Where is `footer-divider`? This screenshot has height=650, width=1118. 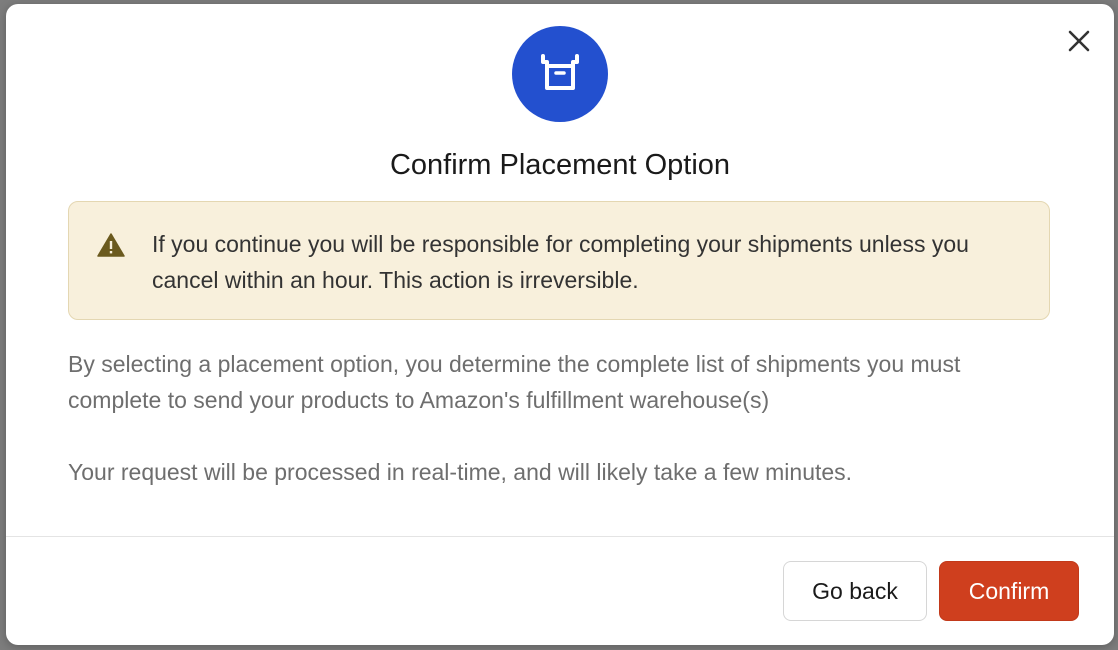 footer-divider is located at coordinates (560, 536).